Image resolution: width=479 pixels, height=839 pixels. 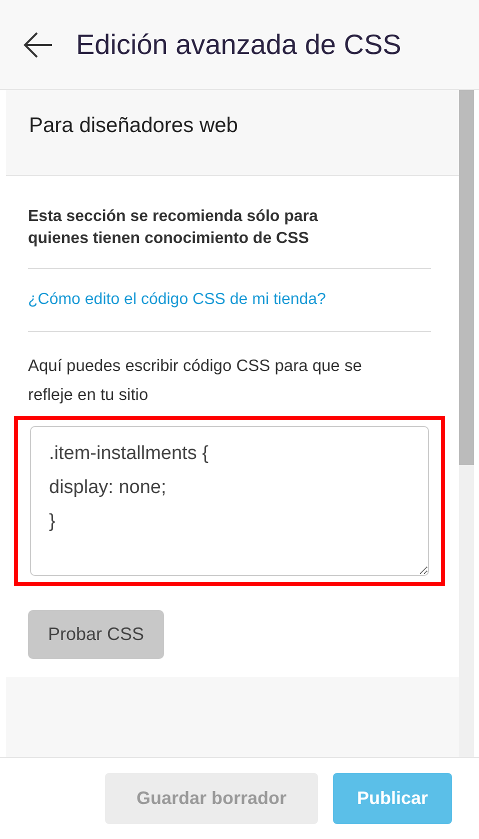 What do you see at coordinates (392, 798) in the screenshot?
I see `publish-button: Publicar` at bounding box center [392, 798].